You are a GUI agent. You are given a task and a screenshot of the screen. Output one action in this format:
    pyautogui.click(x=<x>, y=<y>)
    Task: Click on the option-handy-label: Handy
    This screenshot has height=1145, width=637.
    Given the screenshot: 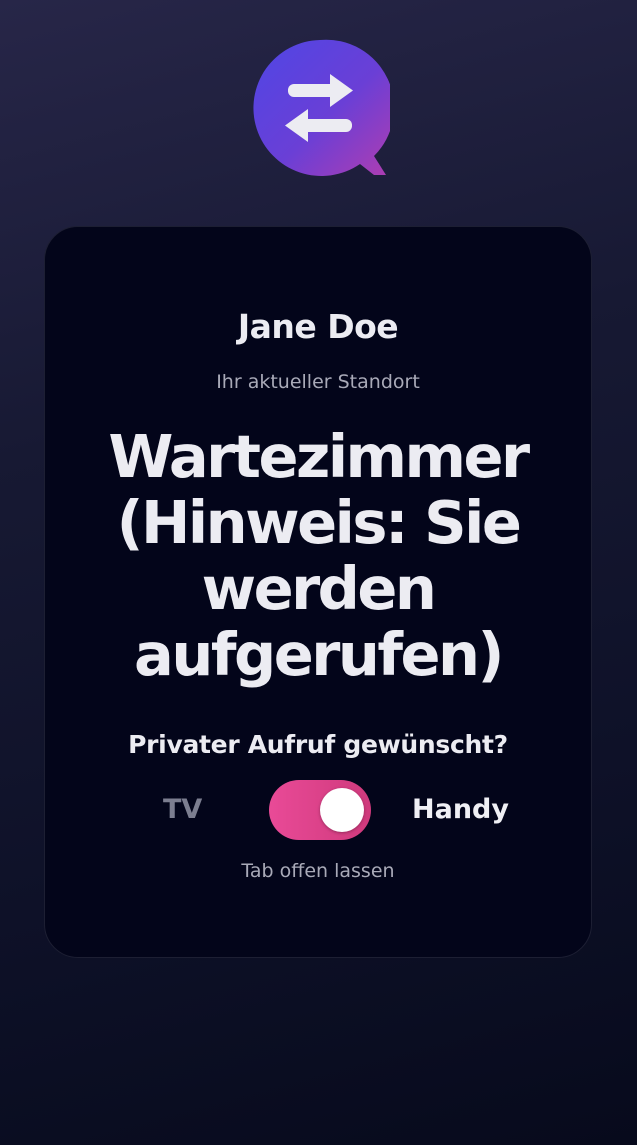 What is the action you would take?
    pyautogui.click(x=460, y=809)
    